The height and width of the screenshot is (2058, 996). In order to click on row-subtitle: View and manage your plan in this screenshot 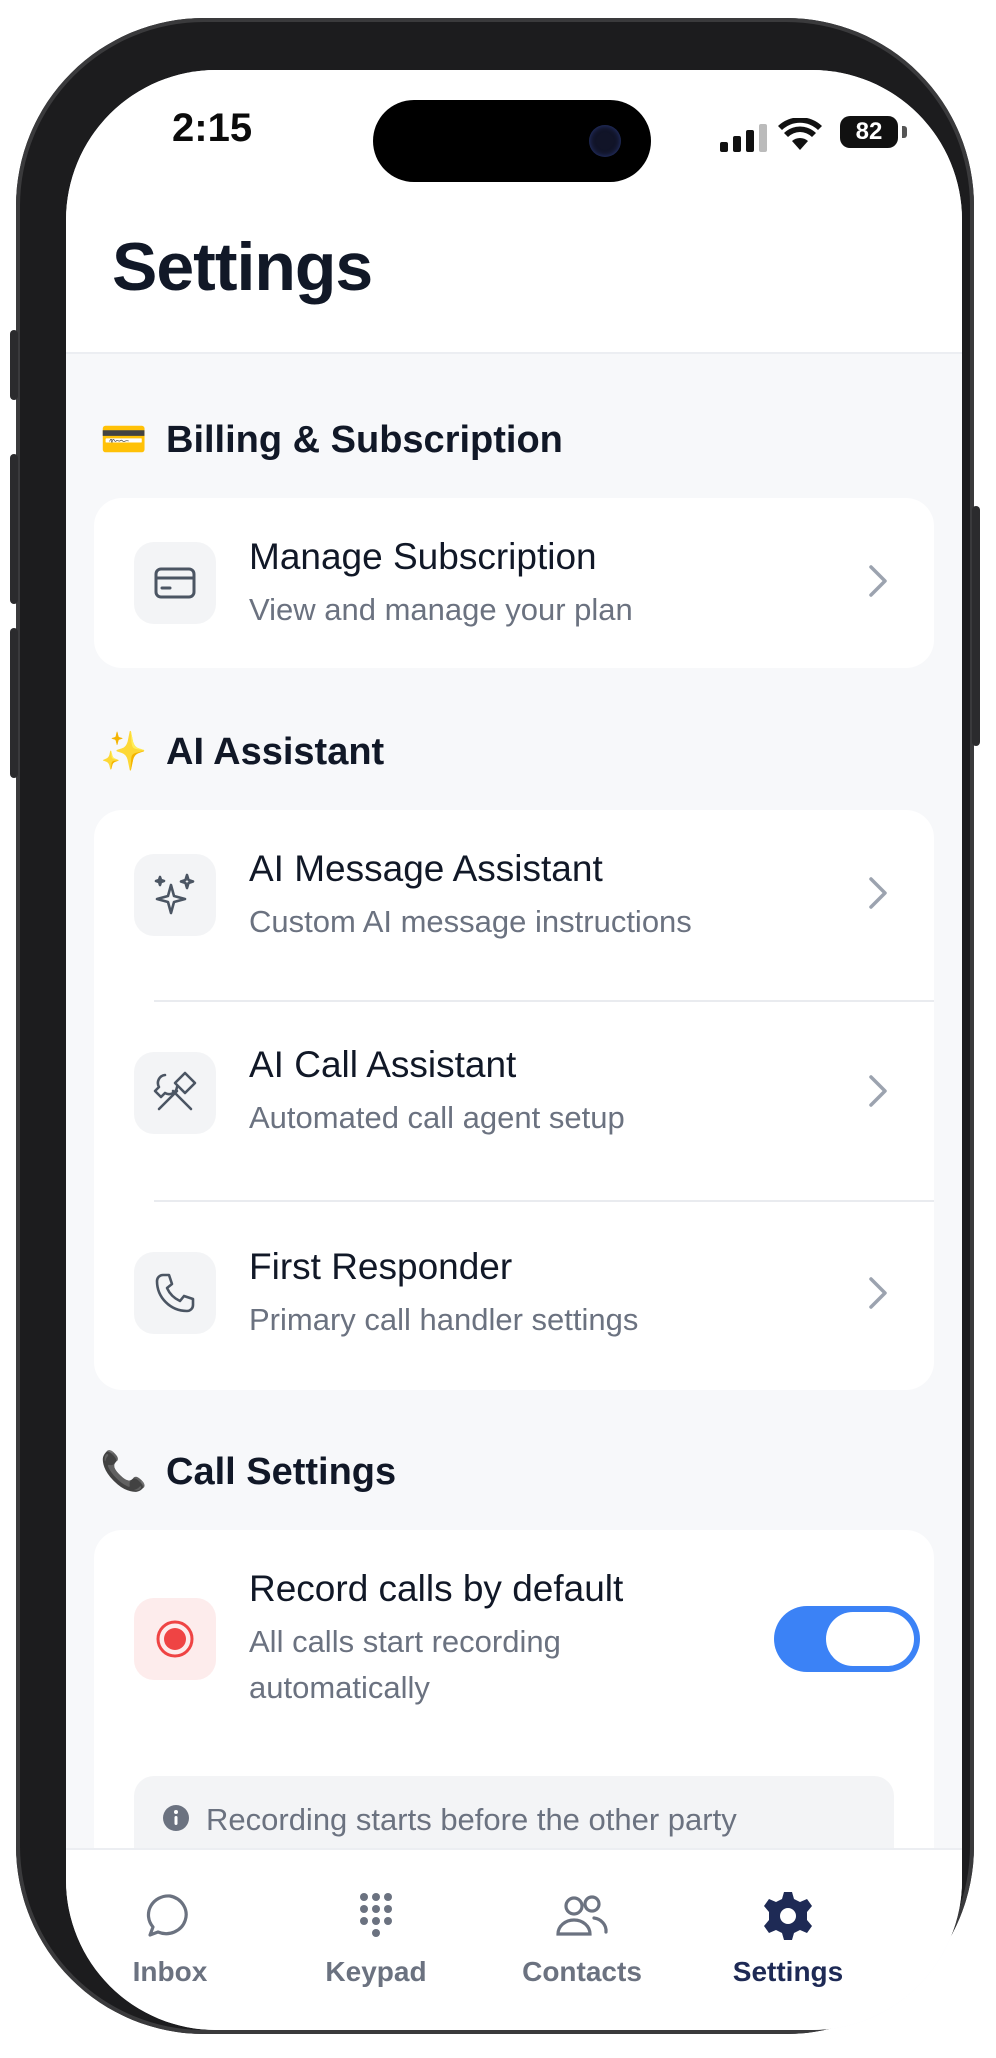, I will do `click(441, 609)`.